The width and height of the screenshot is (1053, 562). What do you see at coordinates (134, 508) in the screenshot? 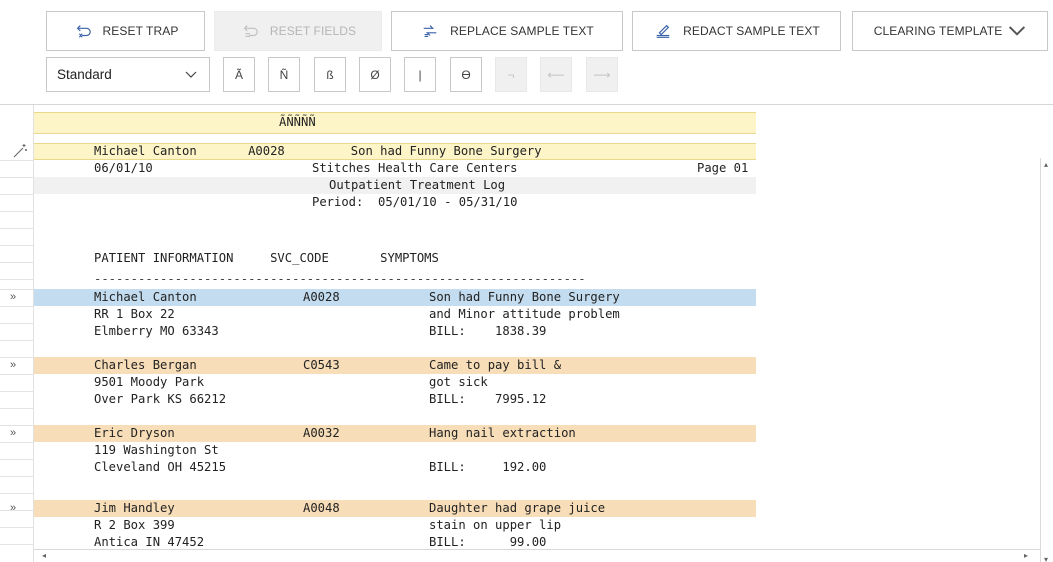
I see `record-name: Jim Handley` at bounding box center [134, 508].